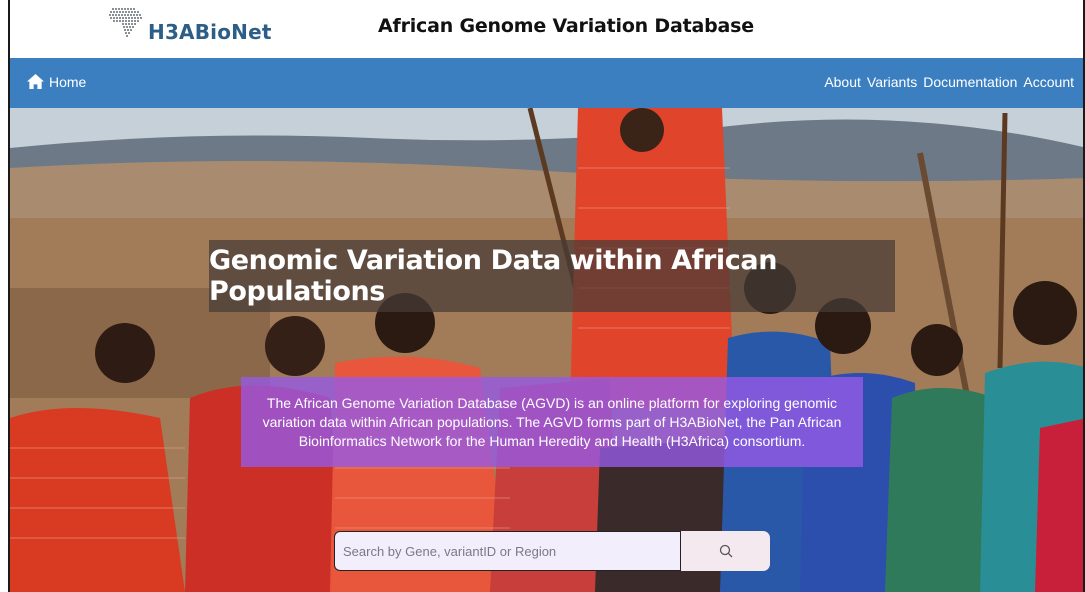 The width and height of the screenshot is (1085, 592). Describe the element at coordinates (842, 82) in the screenshot. I see `nav-about-link: About` at that location.